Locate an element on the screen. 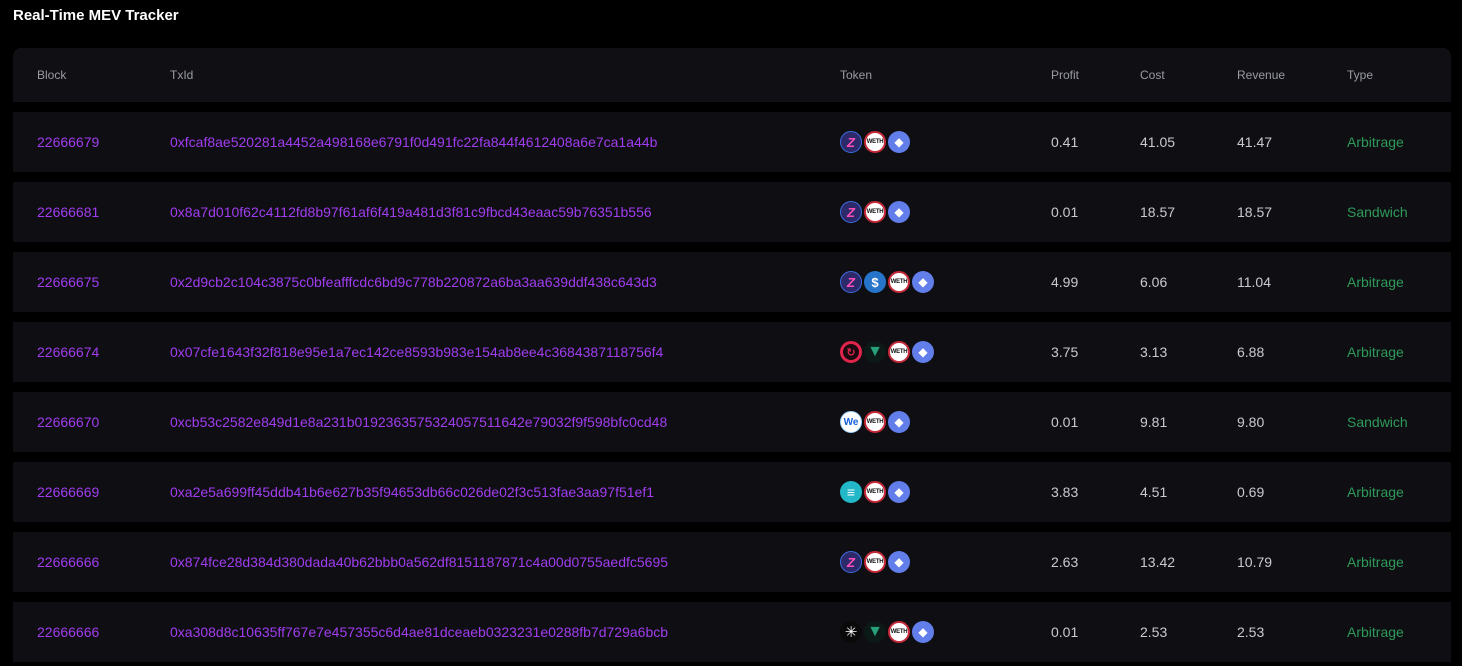 The height and width of the screenshot is (666, 1462). header-cost: Cost is located at coordinates (1152, 75).